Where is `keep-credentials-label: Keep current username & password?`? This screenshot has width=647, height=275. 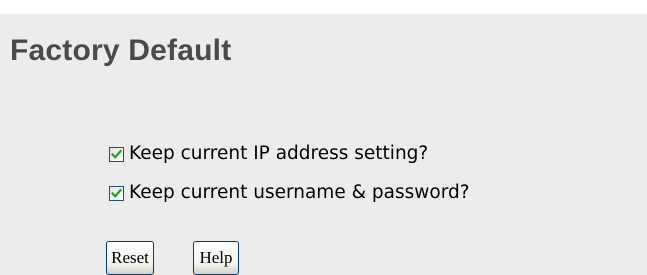
keep-credentials-label: Keep current username & password? is located at coordinates (299, 193).